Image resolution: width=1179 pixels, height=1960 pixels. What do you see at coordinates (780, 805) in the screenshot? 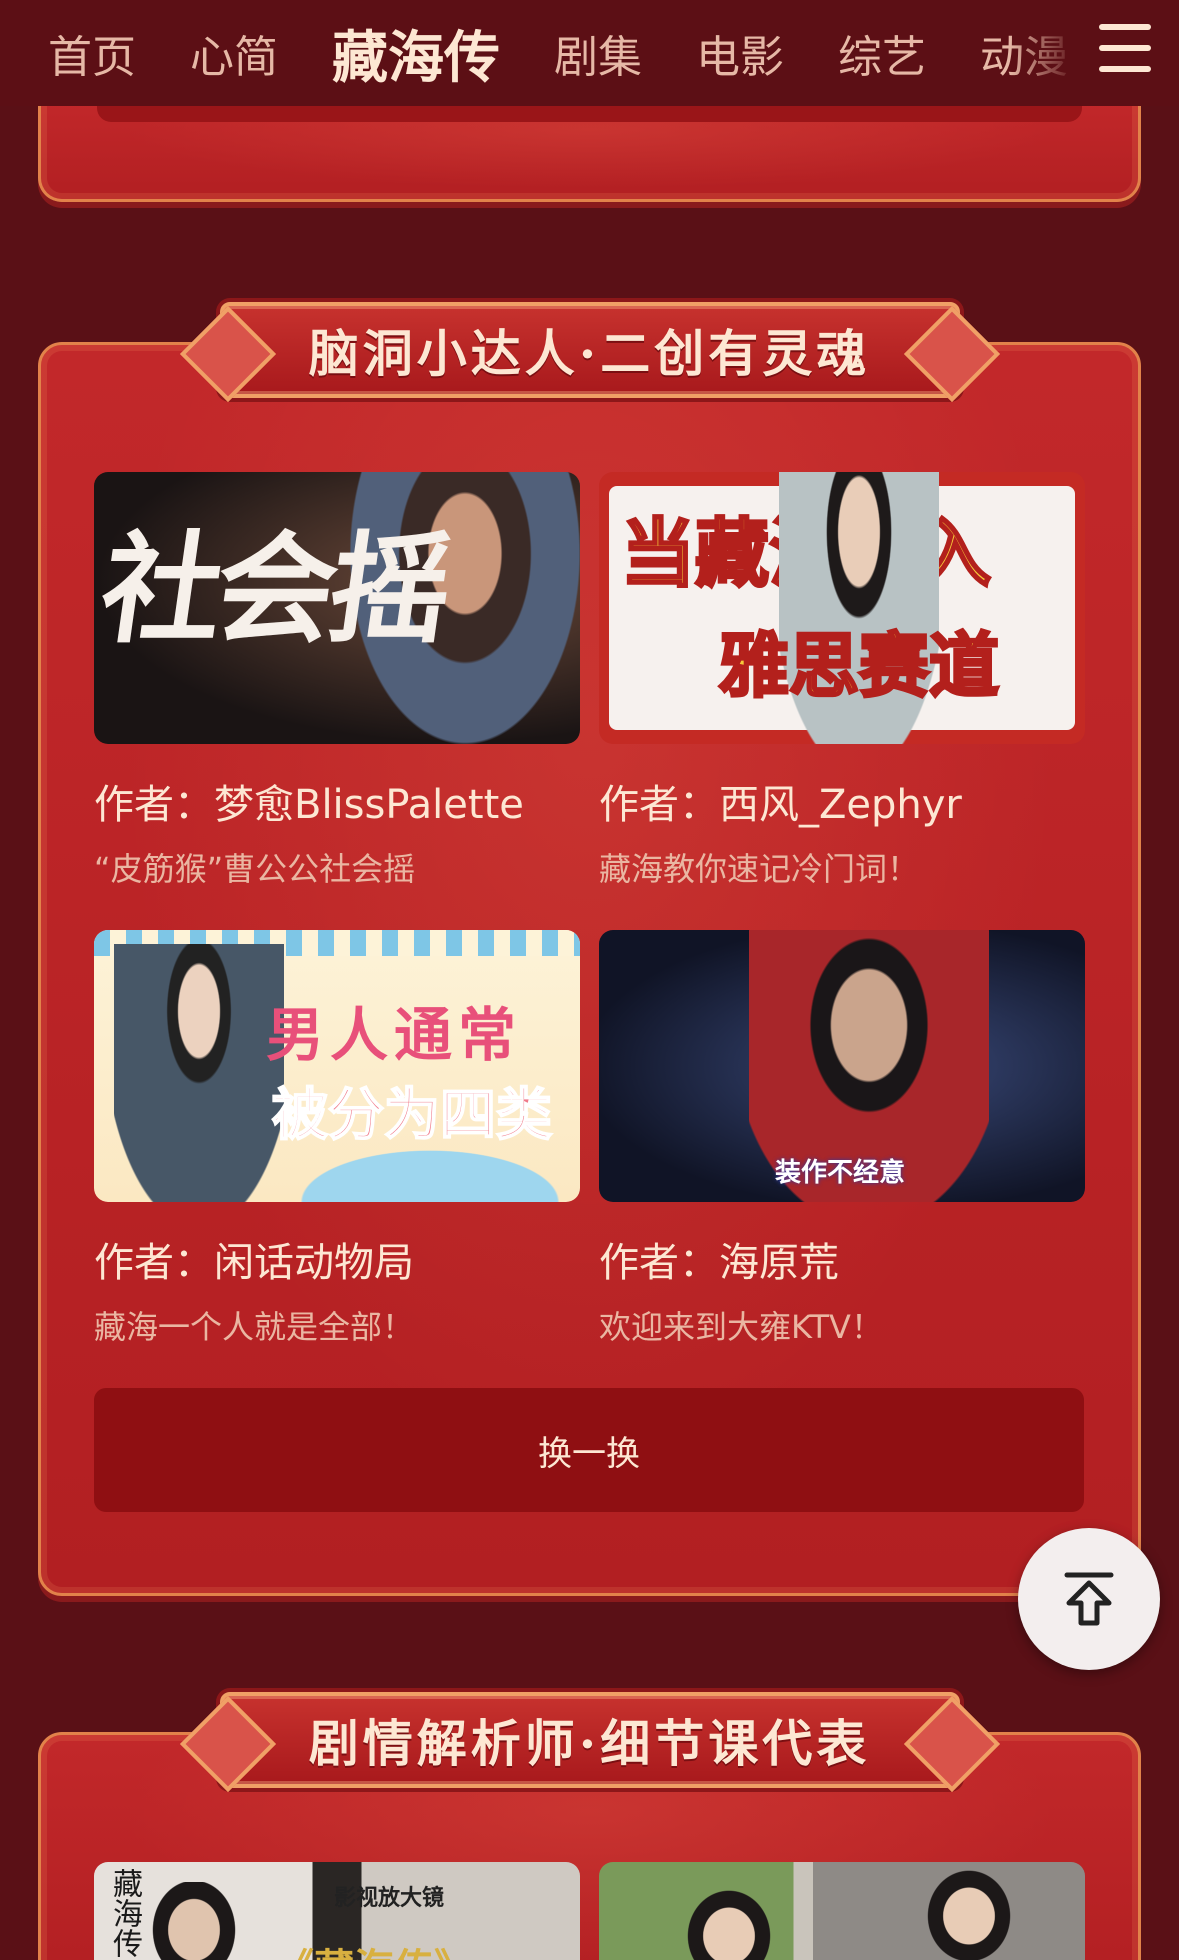
I see `card-author: 作者：西风_Zephyr` at bounding box center [780, 805].